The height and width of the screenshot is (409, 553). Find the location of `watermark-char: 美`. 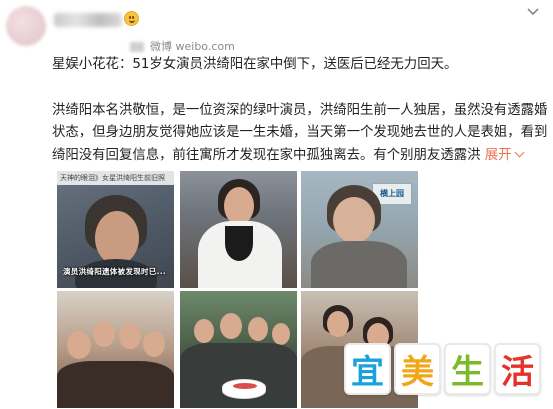

watermark-char: 美 is located at coordinates (417, 369).